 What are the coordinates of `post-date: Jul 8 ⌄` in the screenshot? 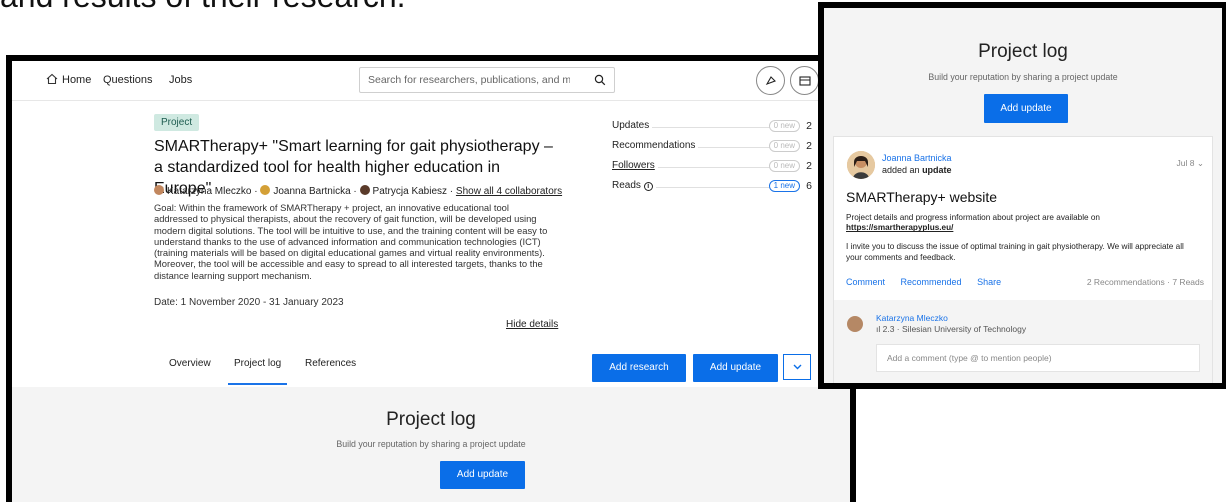 It's located at (1190, 163).